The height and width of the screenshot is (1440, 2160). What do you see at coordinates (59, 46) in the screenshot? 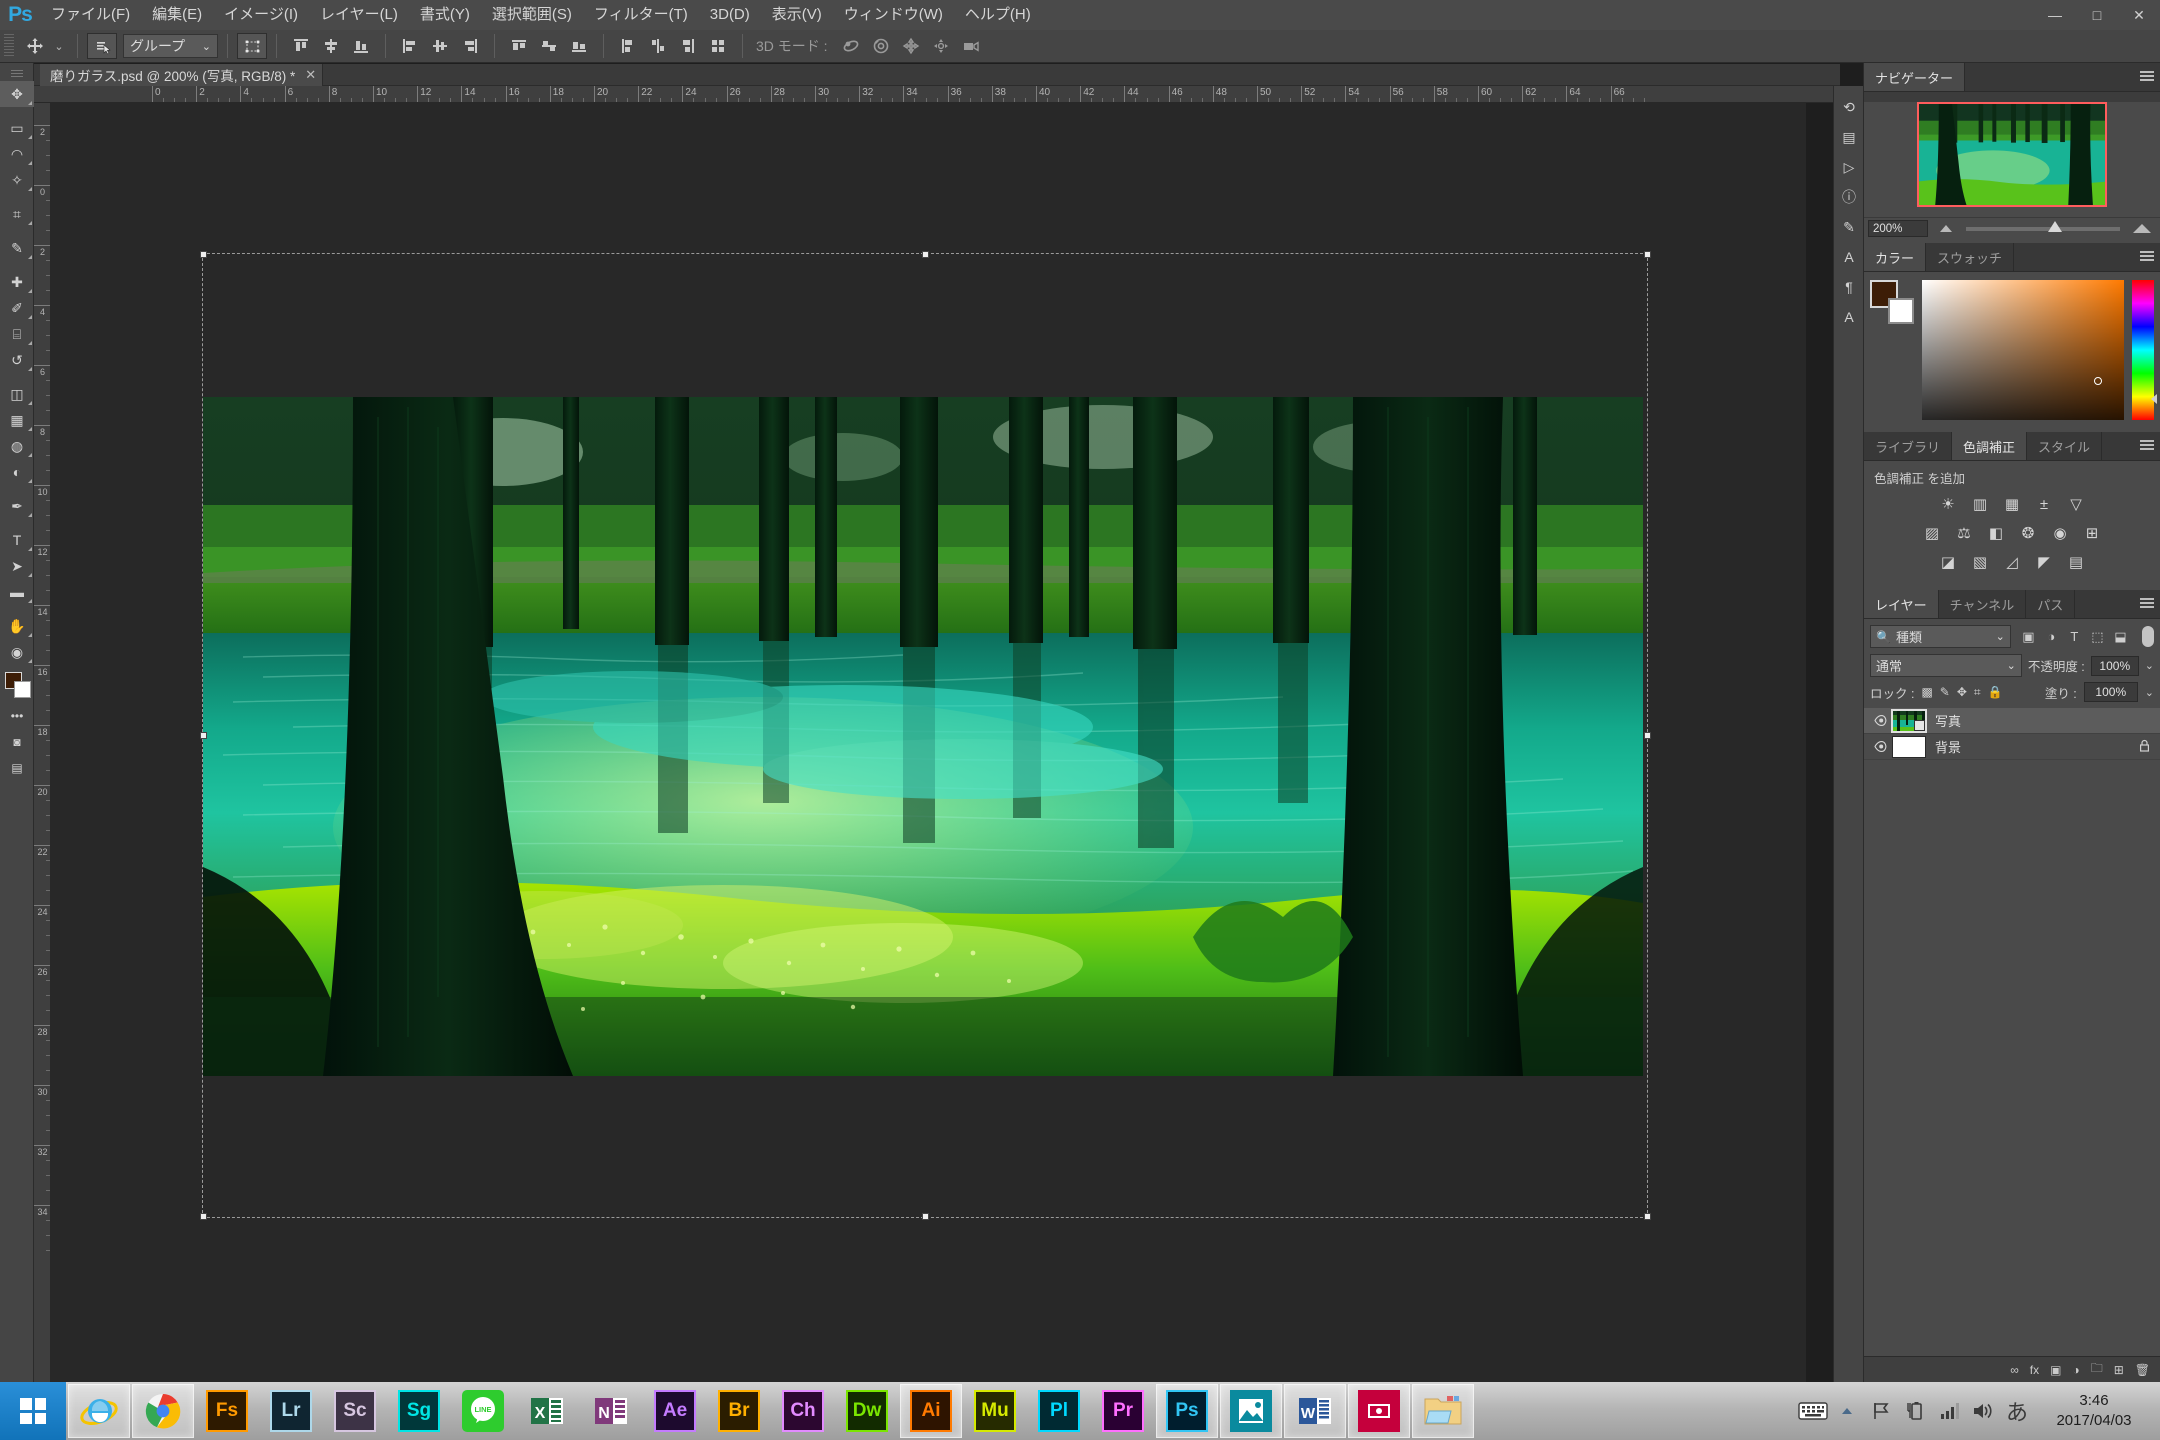
I see `tool-preset-chevron-icon: ⌄` at bounding box center [59, 46].